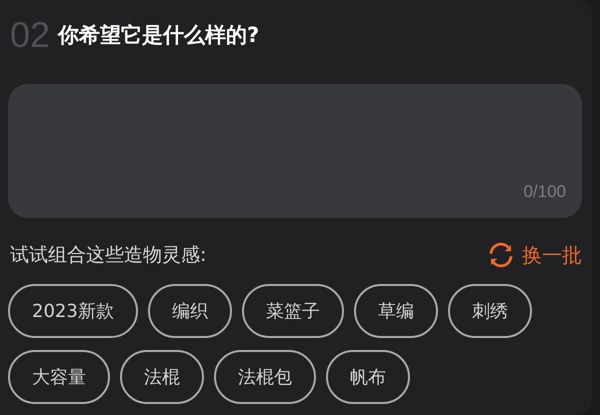  What do you see at coordinates (368, 377) in the screenshot?
I see `tag-chip: 帆布` at bounding box center [368, 377].